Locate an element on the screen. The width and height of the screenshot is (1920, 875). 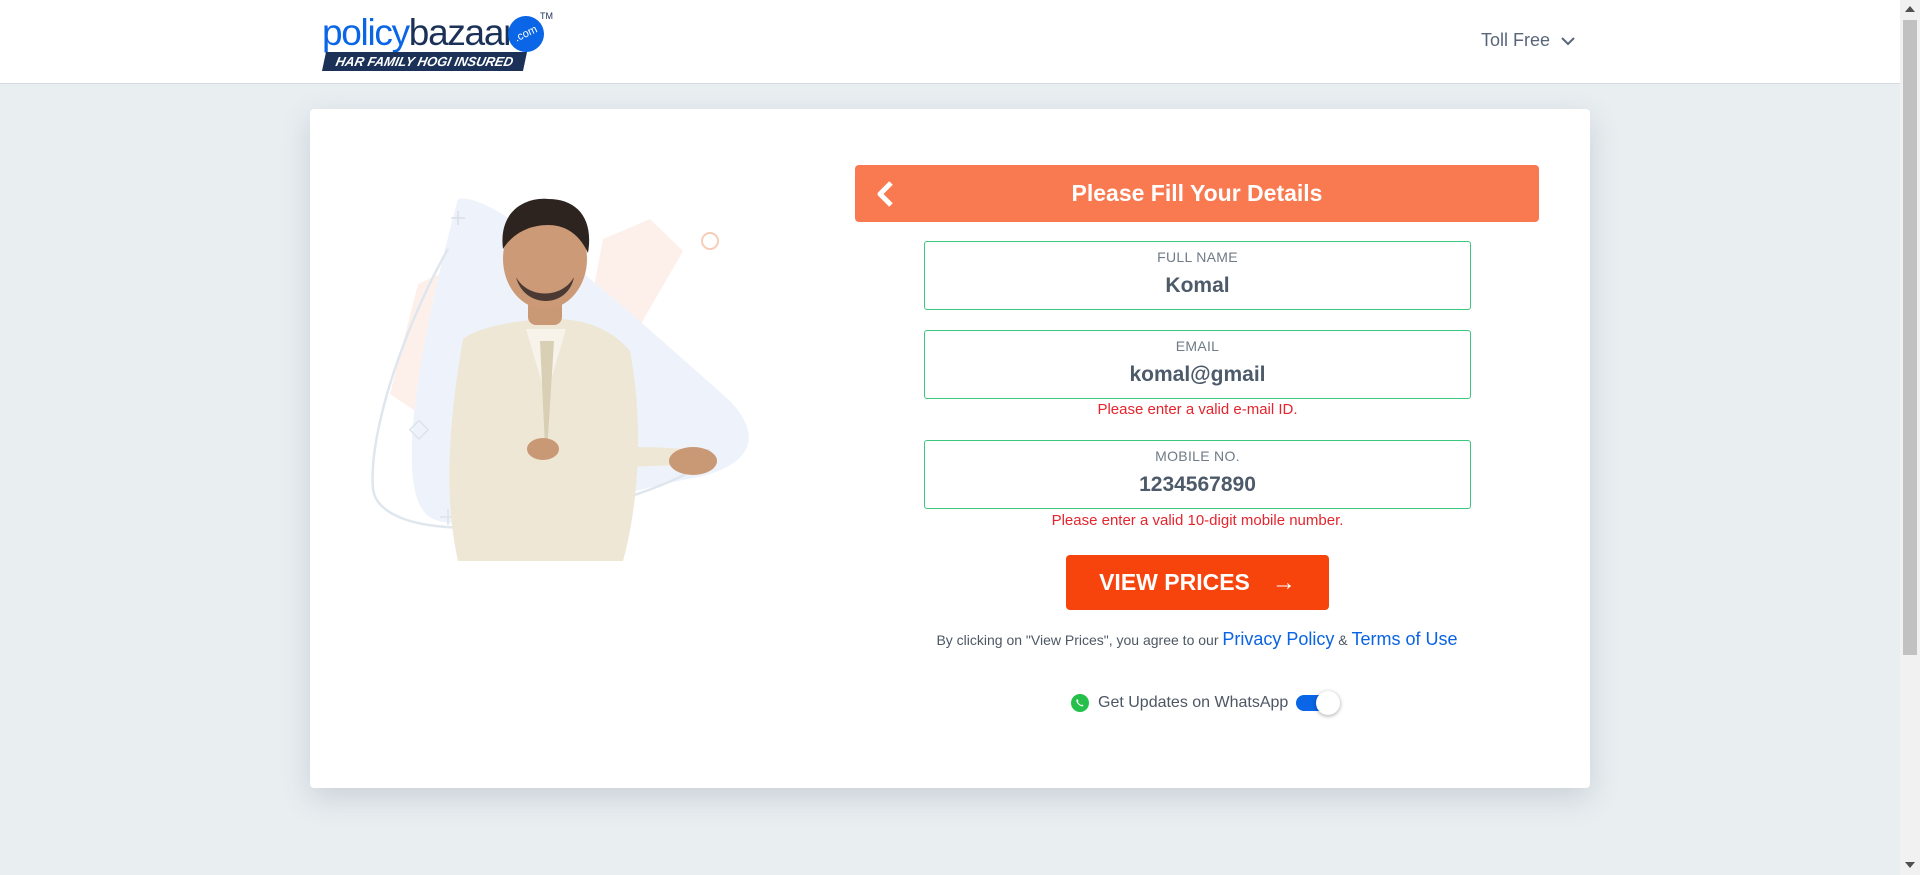
view-prices-button: VIEW PRICES → is located at coordinates (1197, 582).